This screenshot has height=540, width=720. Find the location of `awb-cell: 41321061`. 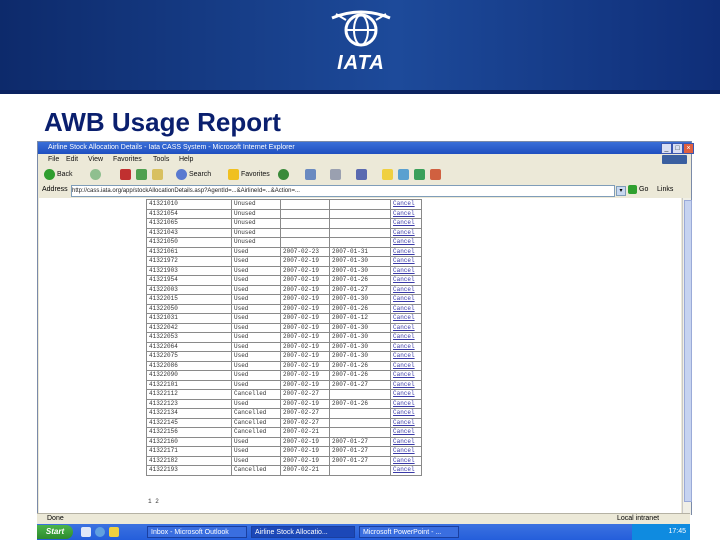

awb-cell: 41321061 is located at coordinates (189, 251).